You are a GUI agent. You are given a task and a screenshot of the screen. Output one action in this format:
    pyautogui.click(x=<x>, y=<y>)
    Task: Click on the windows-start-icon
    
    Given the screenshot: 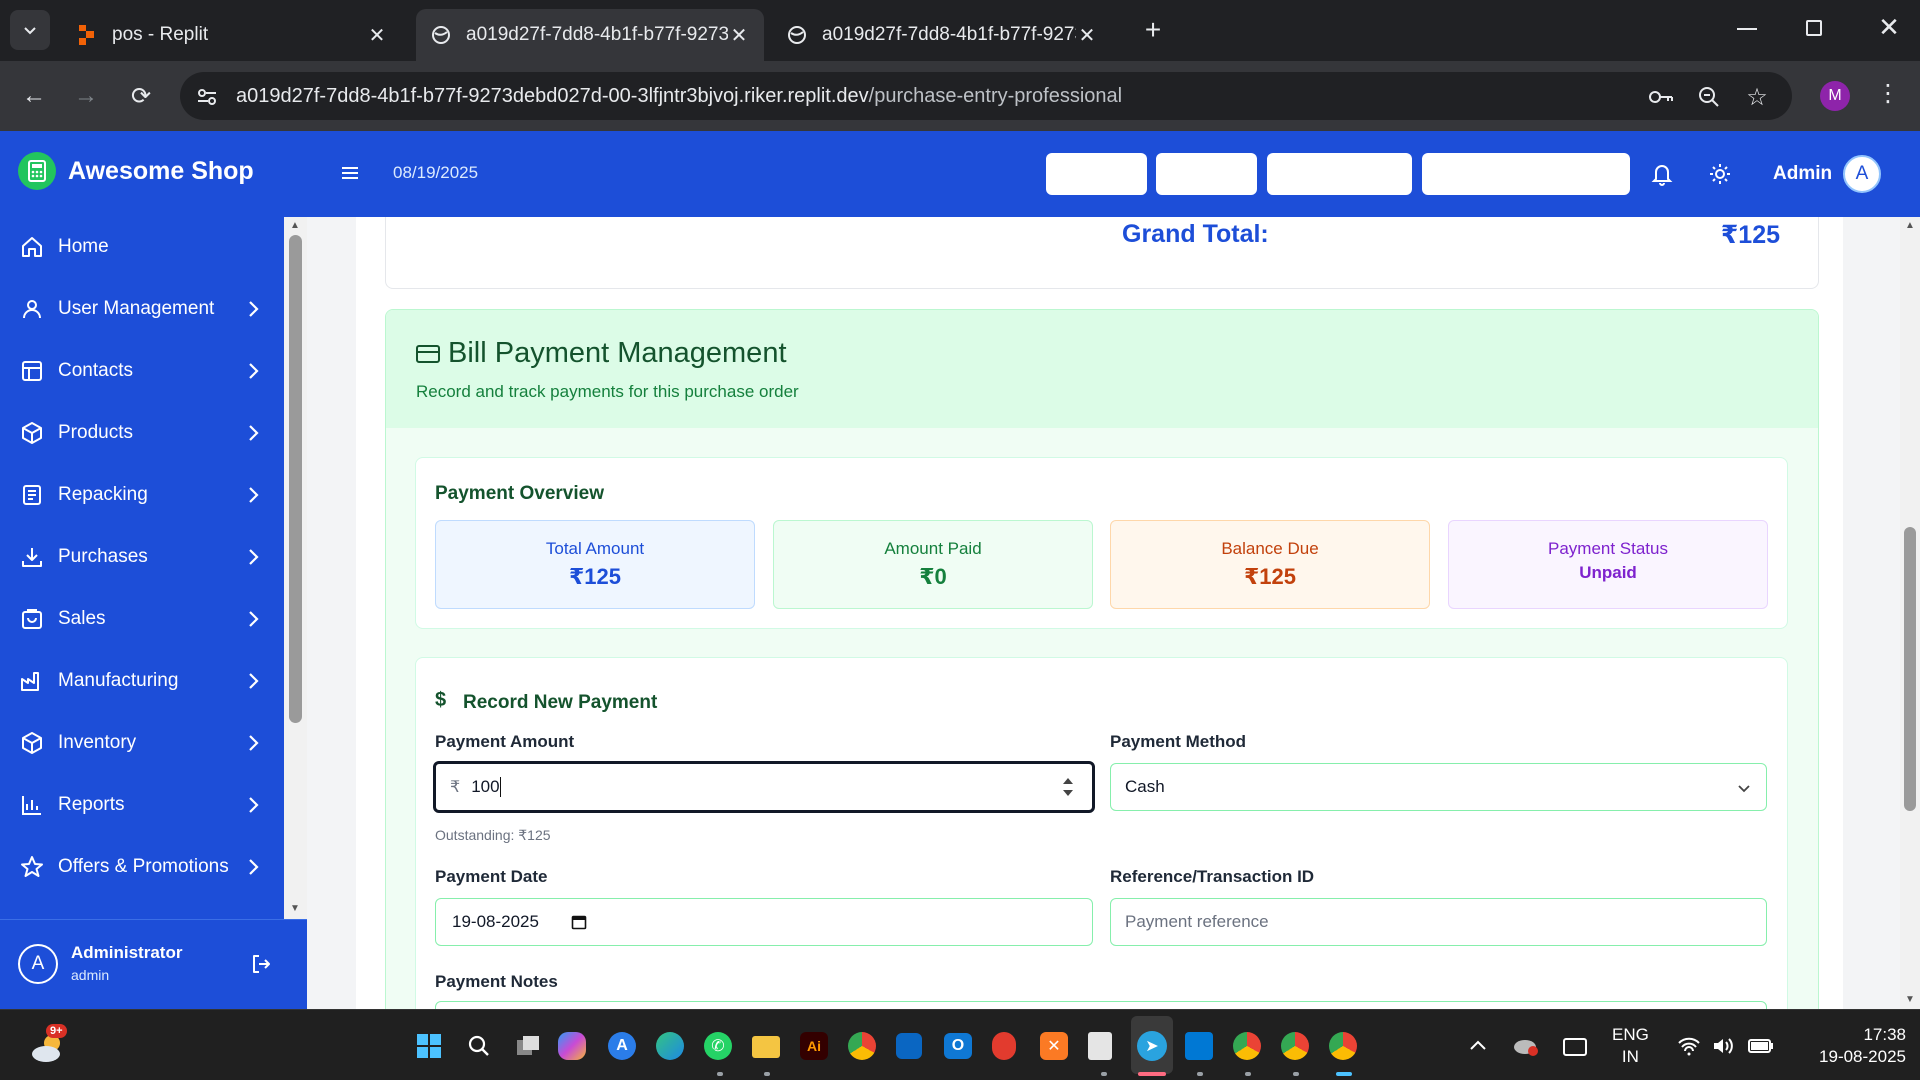 What is the action you would take?
    pyautogui.click(x=429, y=1046)
    